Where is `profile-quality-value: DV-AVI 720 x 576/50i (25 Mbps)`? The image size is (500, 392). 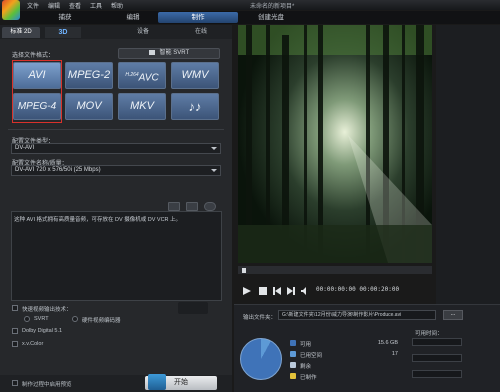
profile-quality-value: DV-AVI 720 x 576/50i (25 Mbps) is located at coordinates (58, 170).